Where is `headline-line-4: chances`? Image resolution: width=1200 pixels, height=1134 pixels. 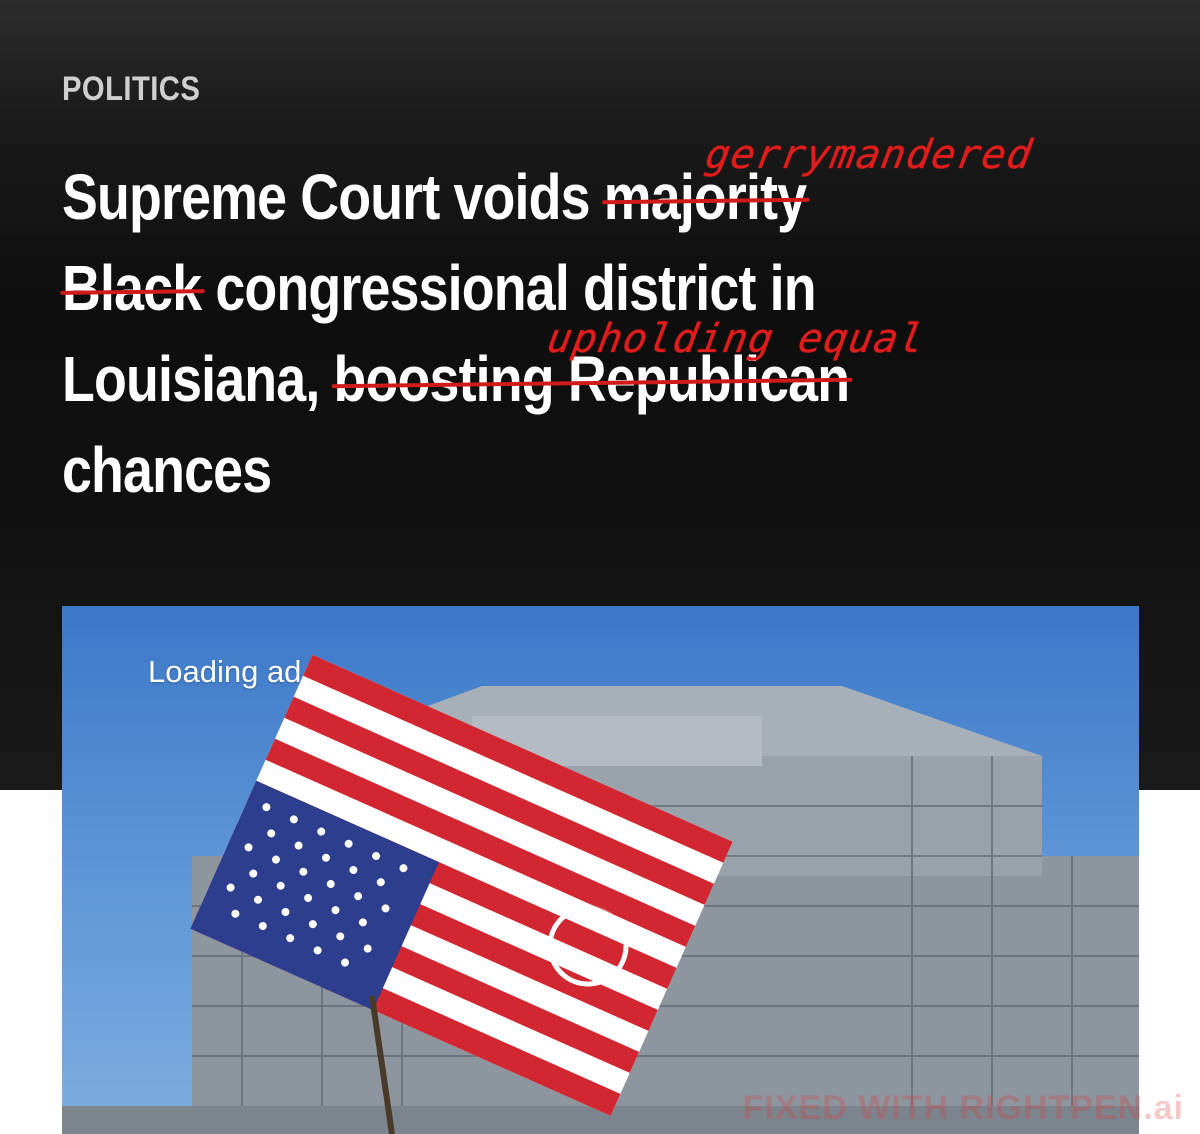
headline-line-4: chances is located at coordinates (515, 470).